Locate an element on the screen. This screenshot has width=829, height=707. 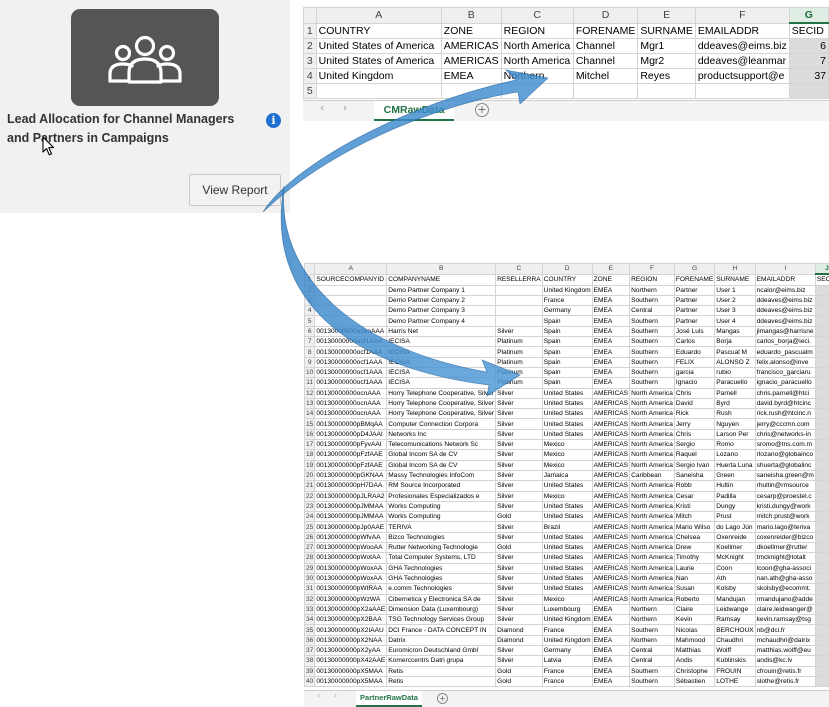
cell: 41 is located at coordinates (822, 362).